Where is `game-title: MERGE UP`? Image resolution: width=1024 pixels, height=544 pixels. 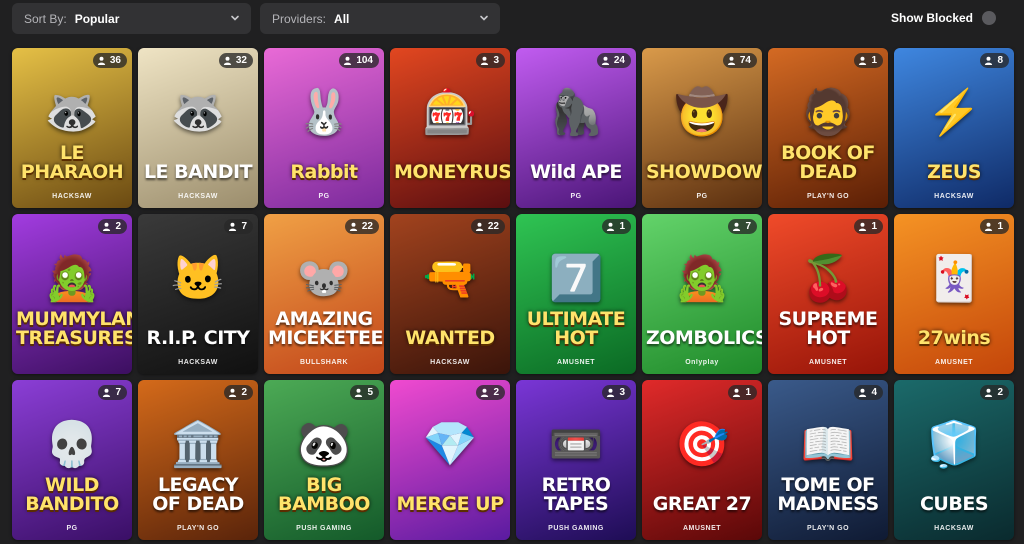
game-title: MERGE UP is located at coordinates (450, 504).